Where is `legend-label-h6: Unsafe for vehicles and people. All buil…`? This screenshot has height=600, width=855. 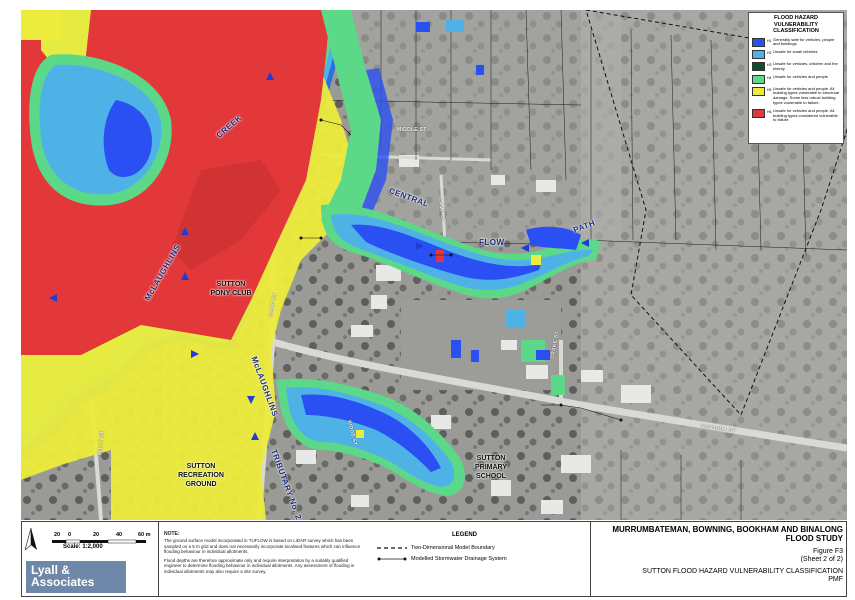
legend-label-h6: Unsafe for vehicles and people. All buil… is located at coordinates (805, 115).